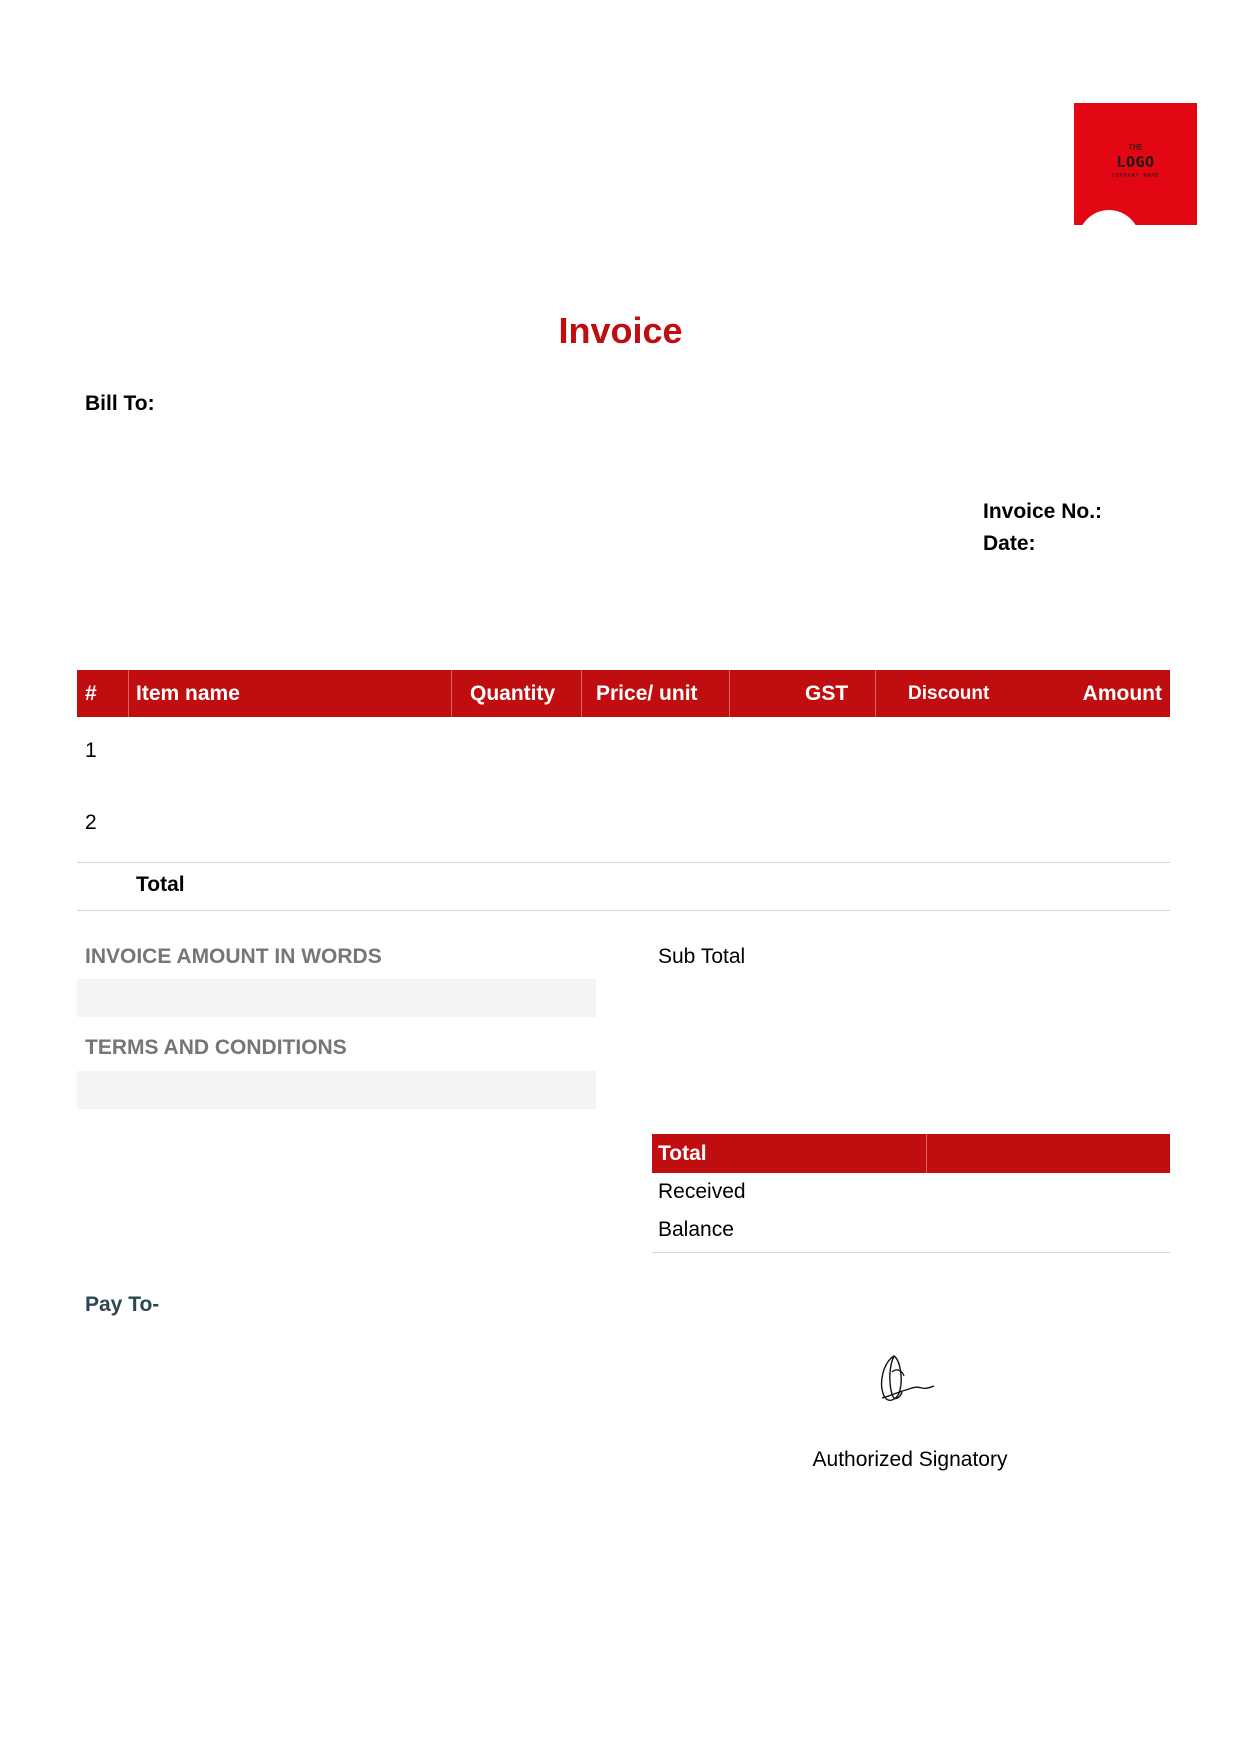 The height and width of the screenshot is (1754, 1241). Describe the element at coordinates (910, 1459) in the screenshot. I see `authorized-signatory-label: Authorized Signatory` at that location.